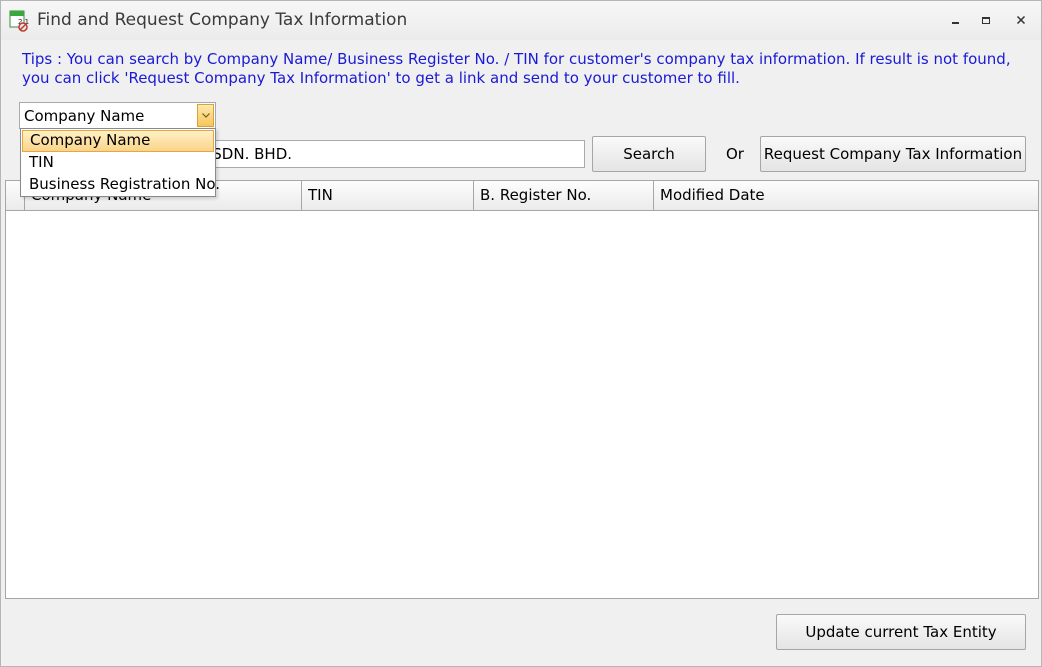 This screenshot has width=1042, height=667. I want to click on close-button, so click(1021, 21).